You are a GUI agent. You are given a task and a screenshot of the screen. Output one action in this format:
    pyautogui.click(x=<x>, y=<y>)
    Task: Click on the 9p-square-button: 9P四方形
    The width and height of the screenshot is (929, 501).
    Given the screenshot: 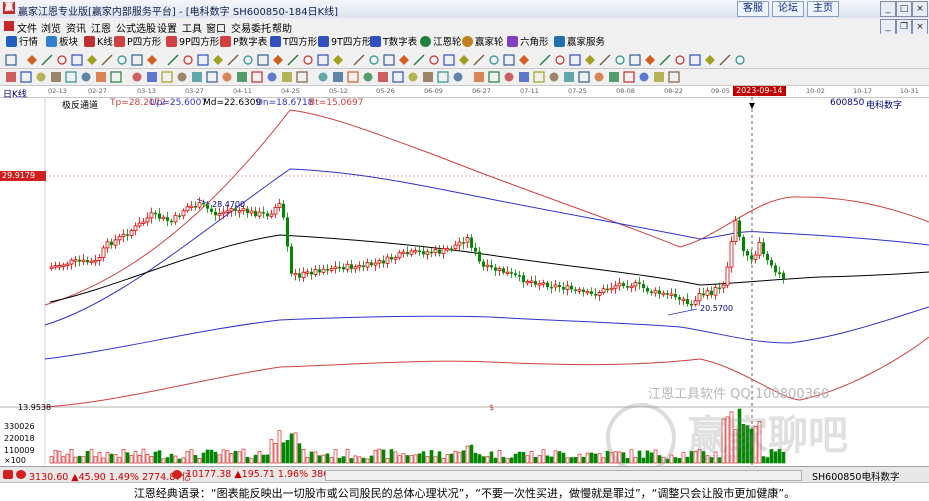 What is the action you would take?
    pyautogui.click(x=192, y=43)
    